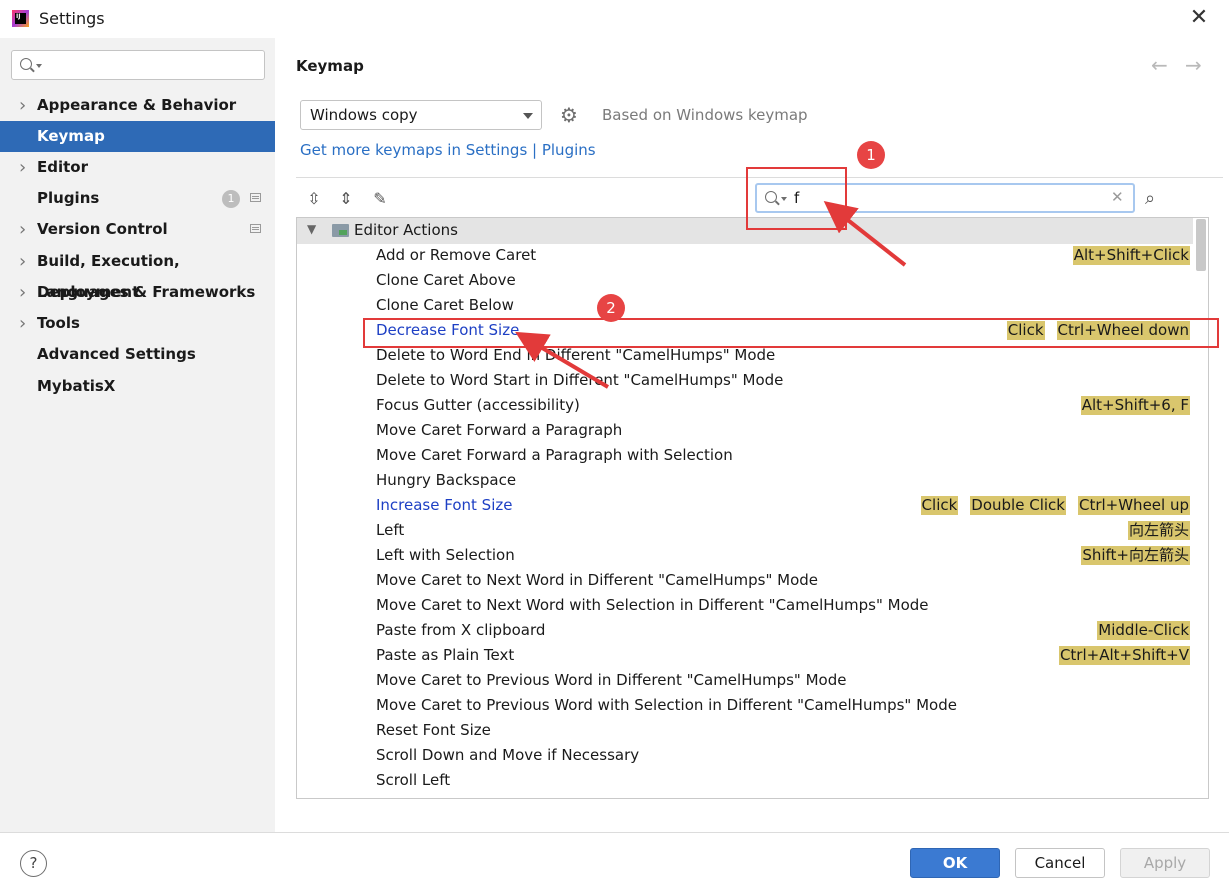 This screenshot has width=1229, height=892. Describe the element at coordinates (745, 431) in the screenshot. I see `action-row: Move Caret Forward a Paragraph` at that location.